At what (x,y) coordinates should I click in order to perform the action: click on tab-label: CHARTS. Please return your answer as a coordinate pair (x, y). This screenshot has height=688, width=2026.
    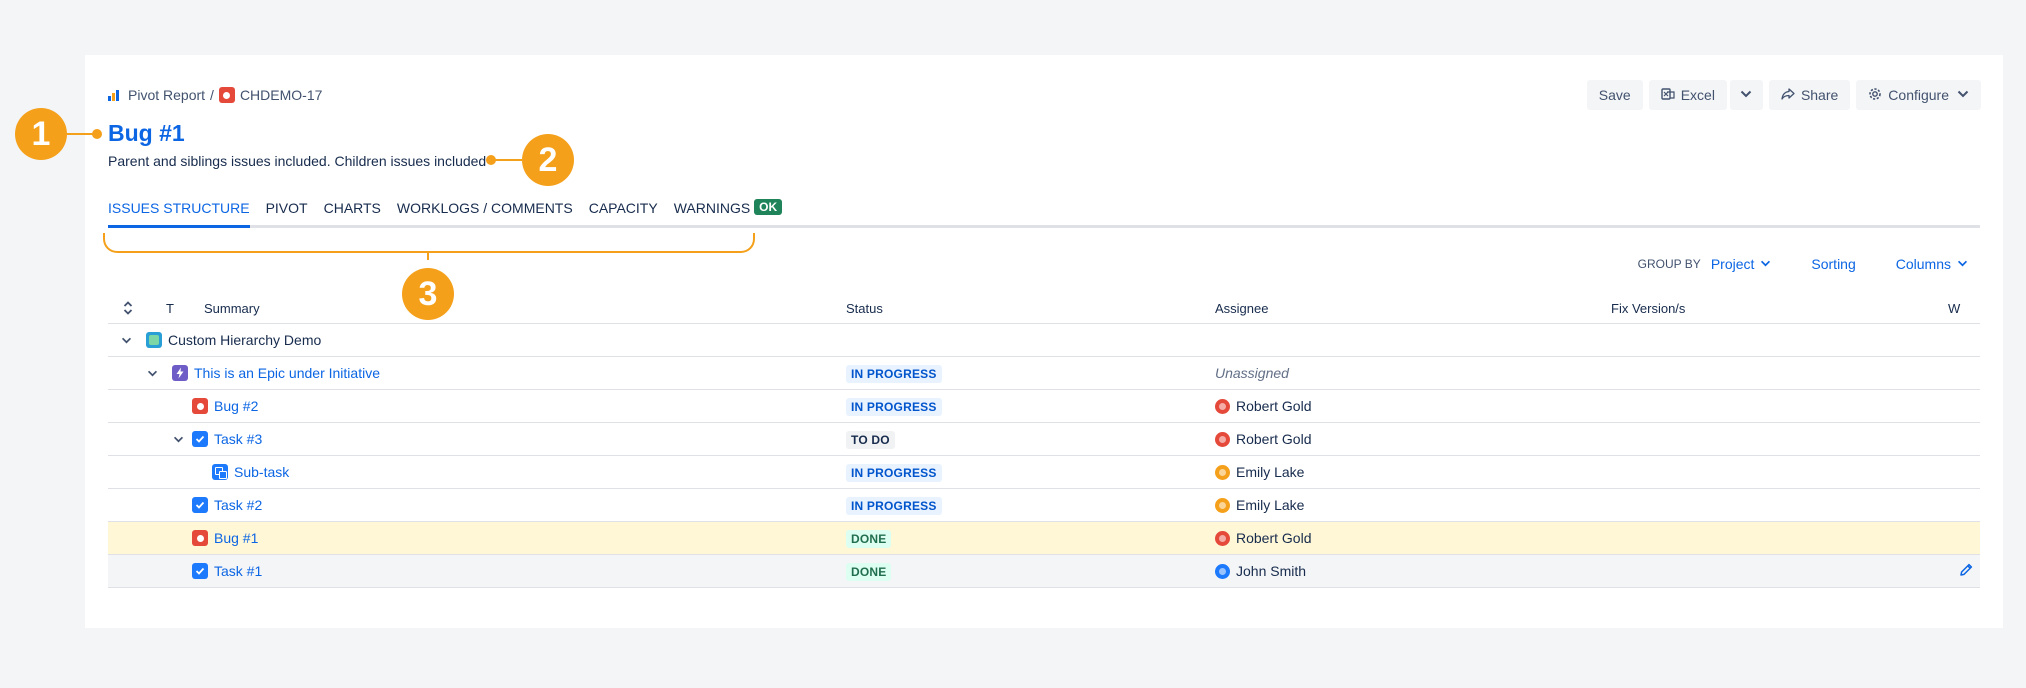
    Looking at the image, I should click on (352, 208).